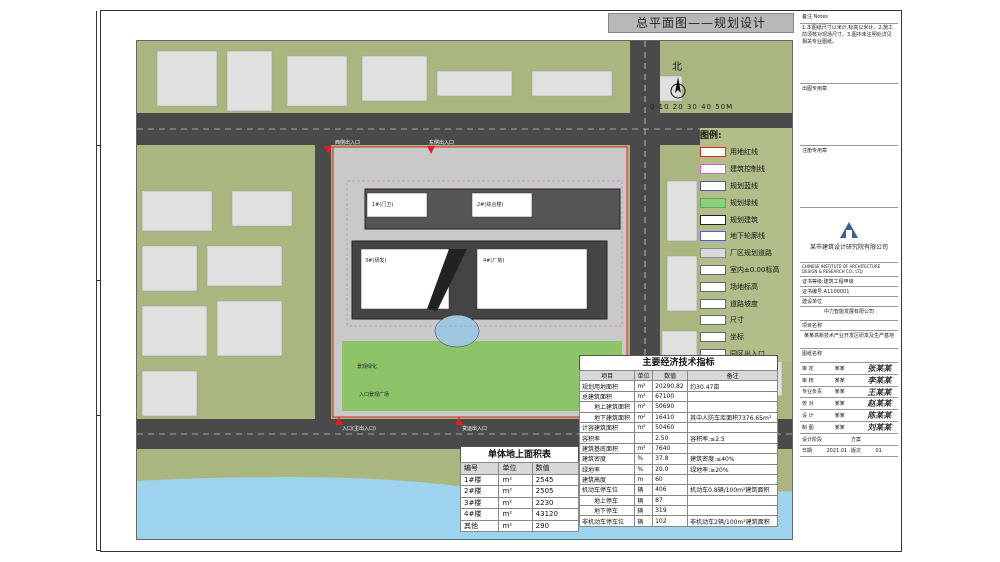  I want to click on legend-label: 道路坡度, so click(744, 303).